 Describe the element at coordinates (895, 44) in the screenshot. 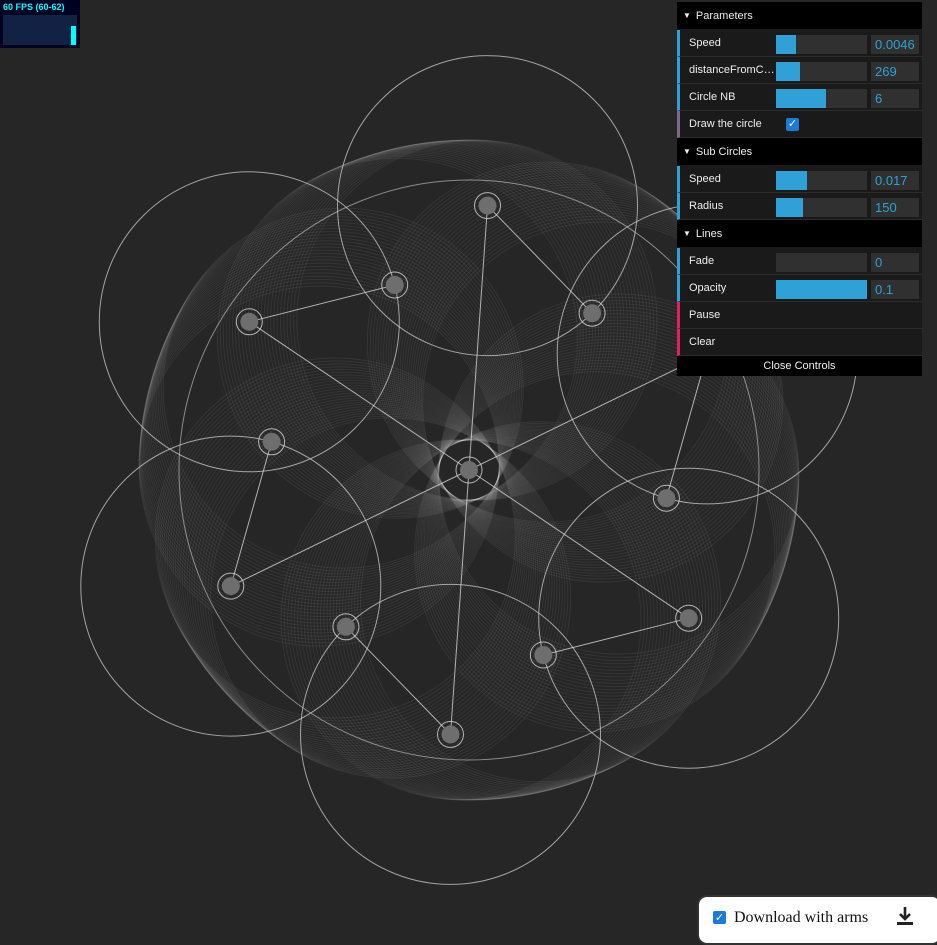

I see `speed-input: 0.0046` at that location.